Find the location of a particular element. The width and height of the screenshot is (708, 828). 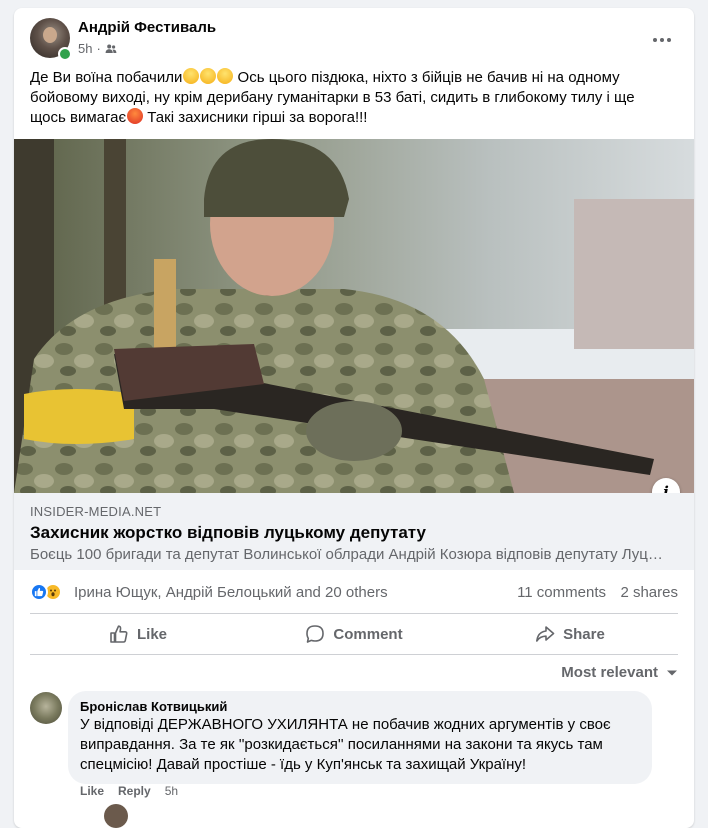

friends-icon is located at coordinates (111, 49).